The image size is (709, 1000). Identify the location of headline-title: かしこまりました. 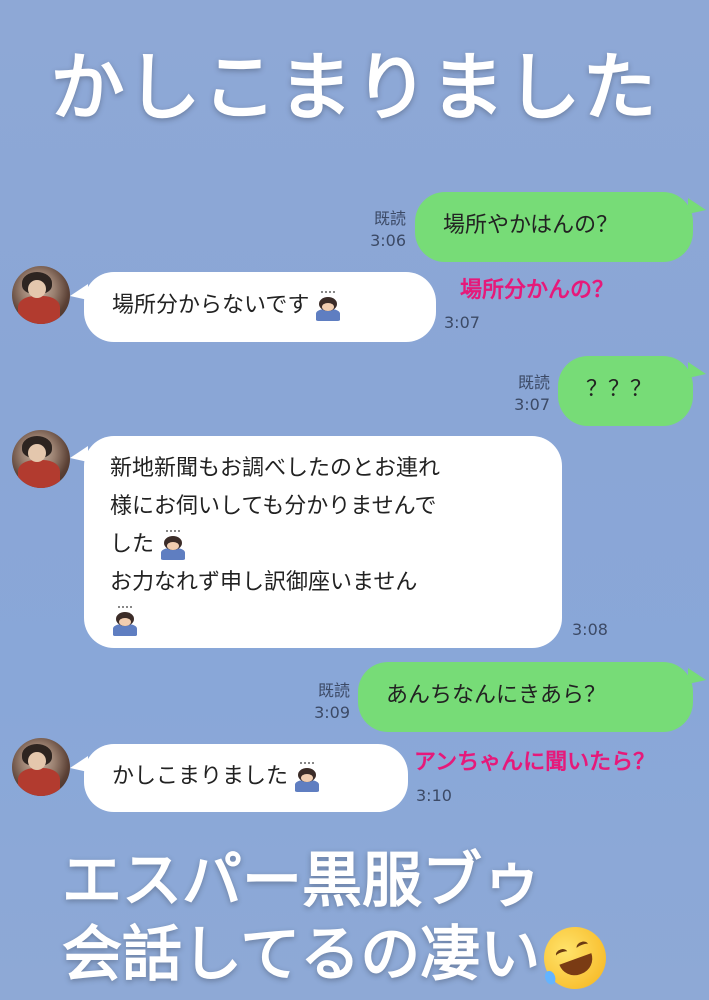
(354, 88).